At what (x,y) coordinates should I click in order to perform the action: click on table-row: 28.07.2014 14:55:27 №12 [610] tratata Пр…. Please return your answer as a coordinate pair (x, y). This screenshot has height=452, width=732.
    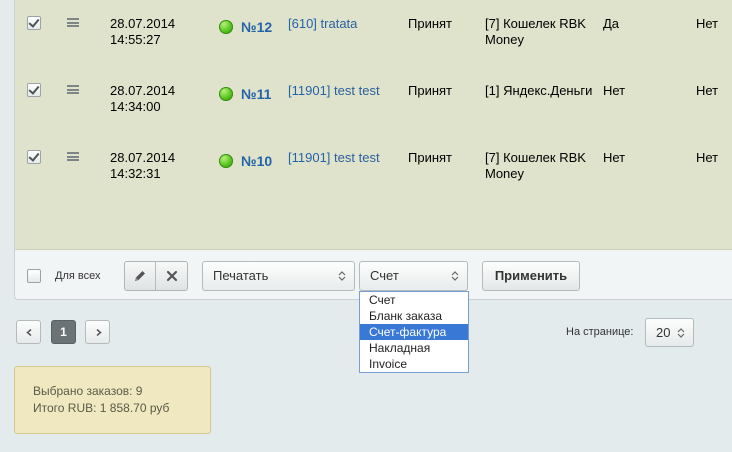
    Looking at the image, I should click on (373, 33).